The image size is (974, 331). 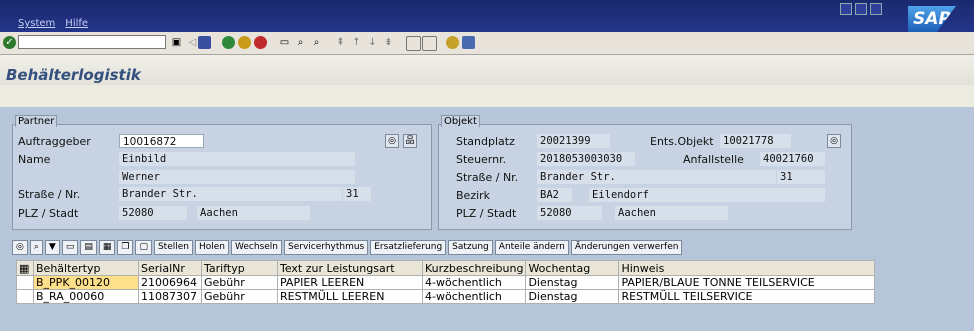 What do you see at coordinates (572, 268) in the screenshot?
I see `col-wochentag: Wochentag` at bounding box center [572, 268].